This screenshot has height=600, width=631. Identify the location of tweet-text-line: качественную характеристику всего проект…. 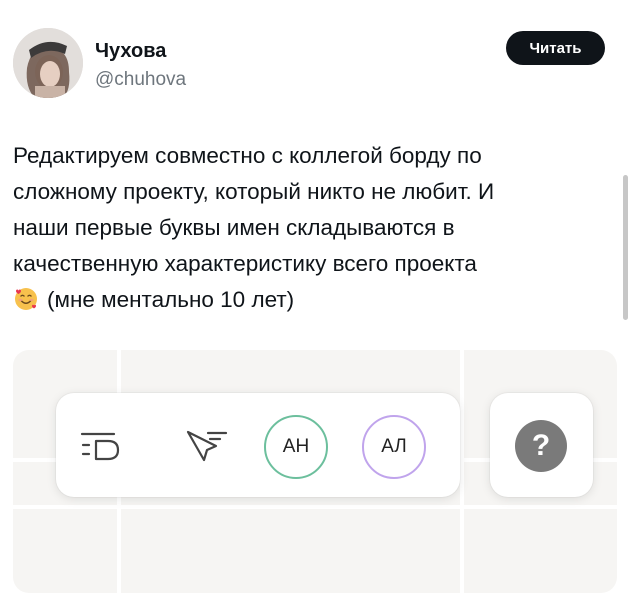
(245, 263).